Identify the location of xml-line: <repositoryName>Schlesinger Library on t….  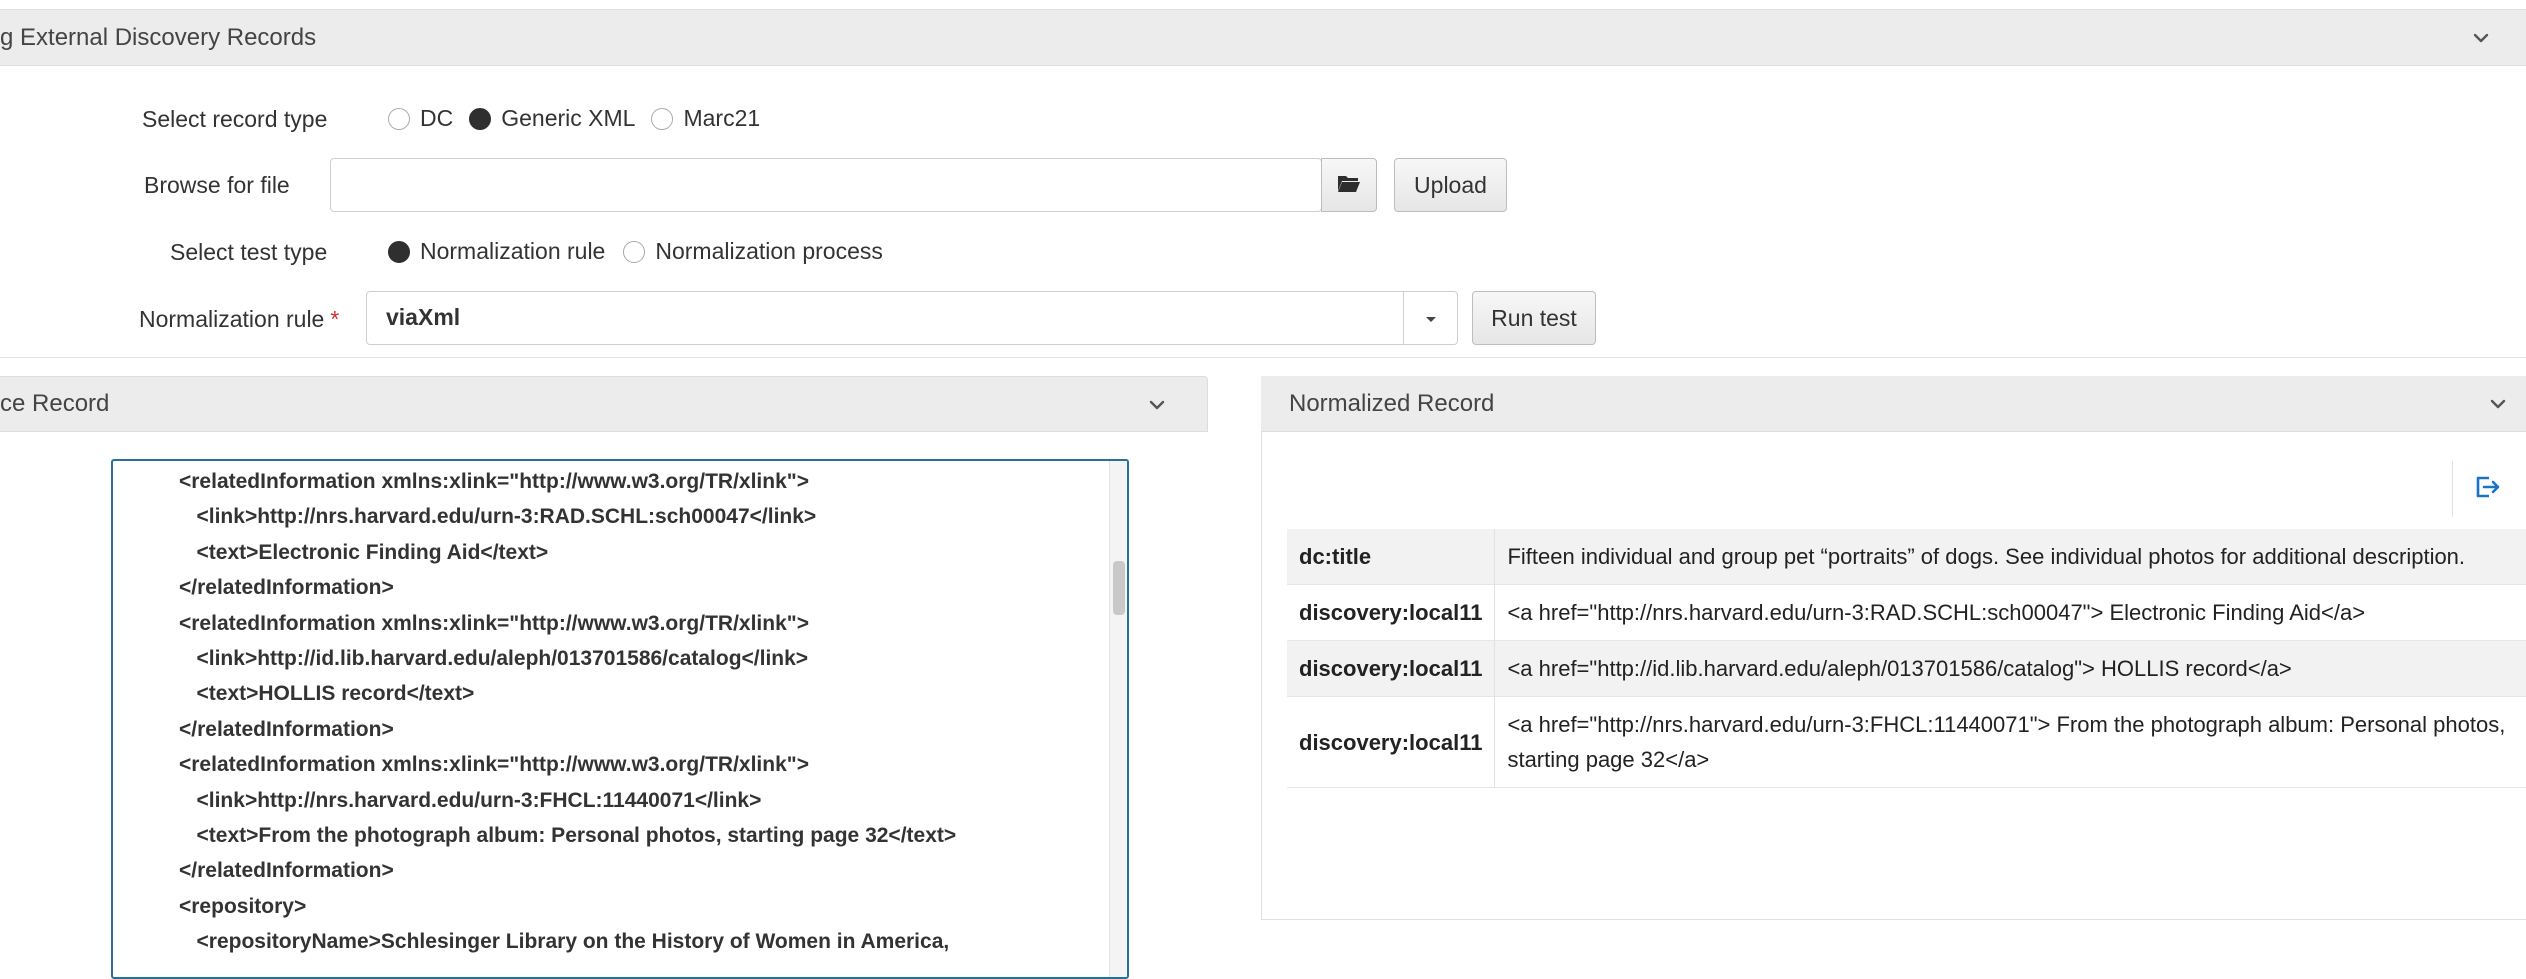
(564, 942).